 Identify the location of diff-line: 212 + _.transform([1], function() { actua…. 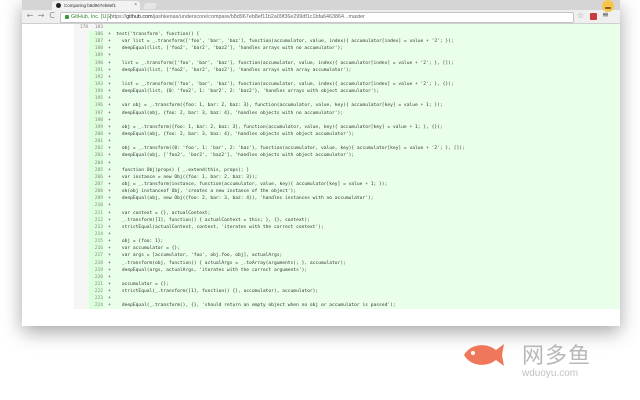
(347, 220).